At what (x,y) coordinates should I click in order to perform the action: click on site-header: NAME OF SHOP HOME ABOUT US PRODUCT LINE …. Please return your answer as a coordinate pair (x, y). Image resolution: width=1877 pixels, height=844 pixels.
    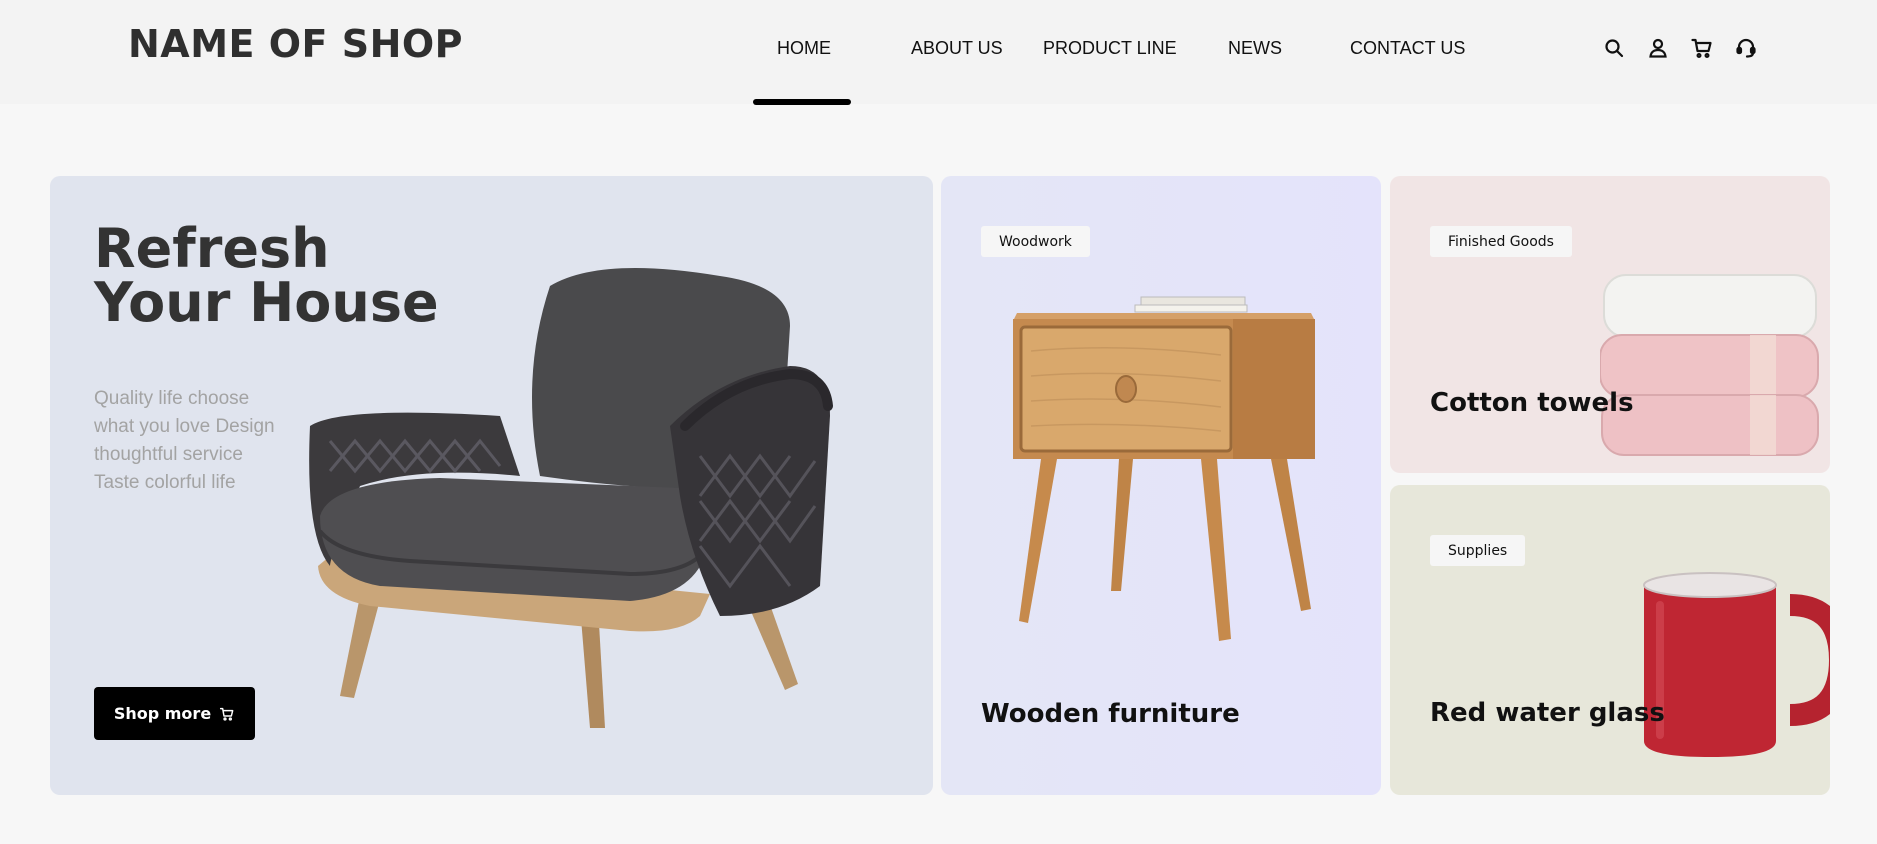
    Looking at the image, I should click on (938, 52).